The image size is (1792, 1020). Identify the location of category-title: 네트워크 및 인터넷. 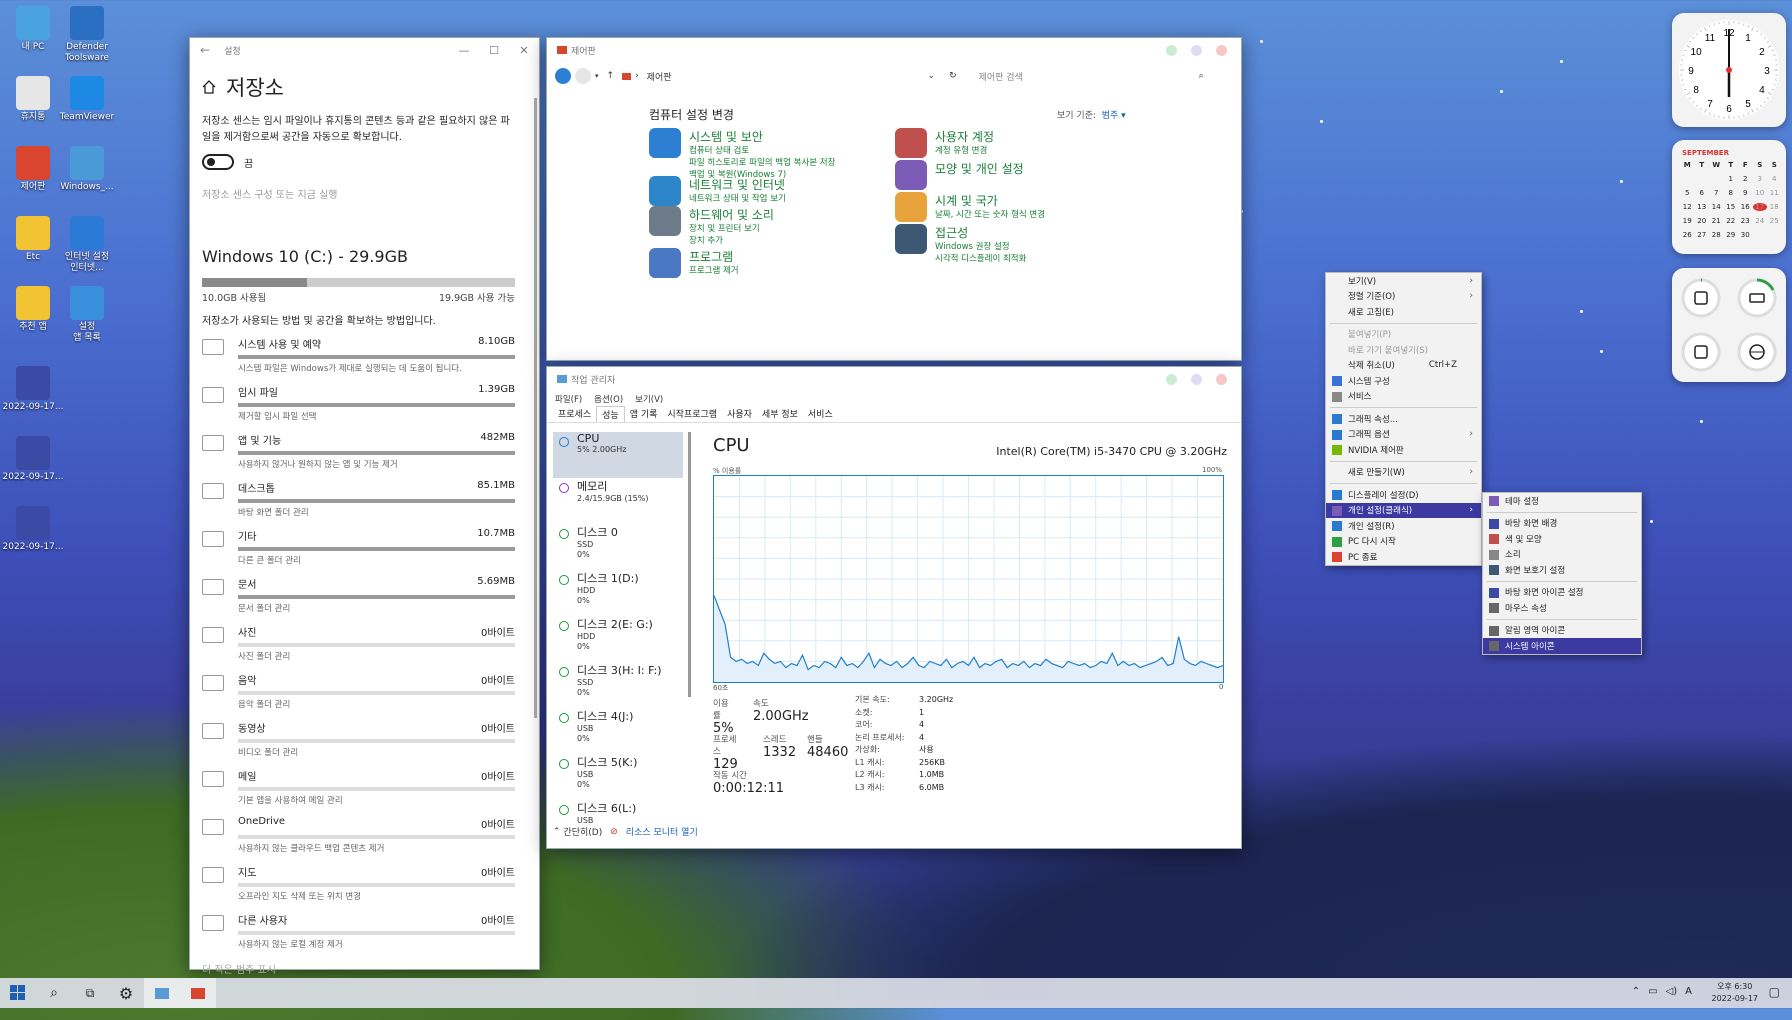
(737, 184).